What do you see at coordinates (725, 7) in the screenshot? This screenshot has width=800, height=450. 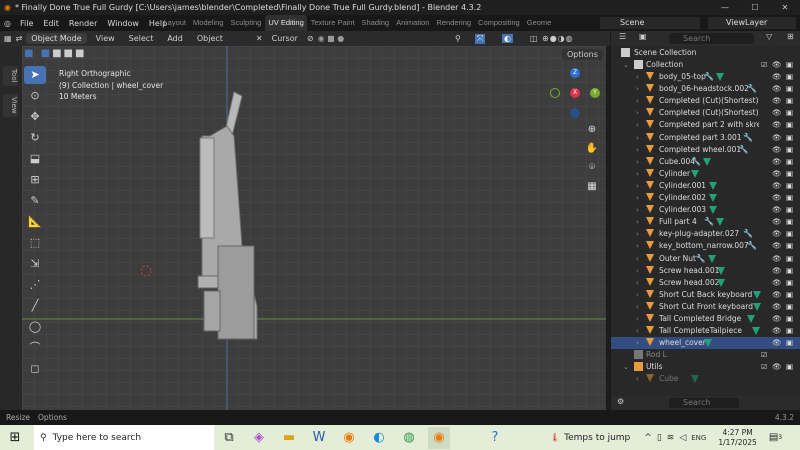 I see `minimize-button: —` at bounding box center [725, 7].